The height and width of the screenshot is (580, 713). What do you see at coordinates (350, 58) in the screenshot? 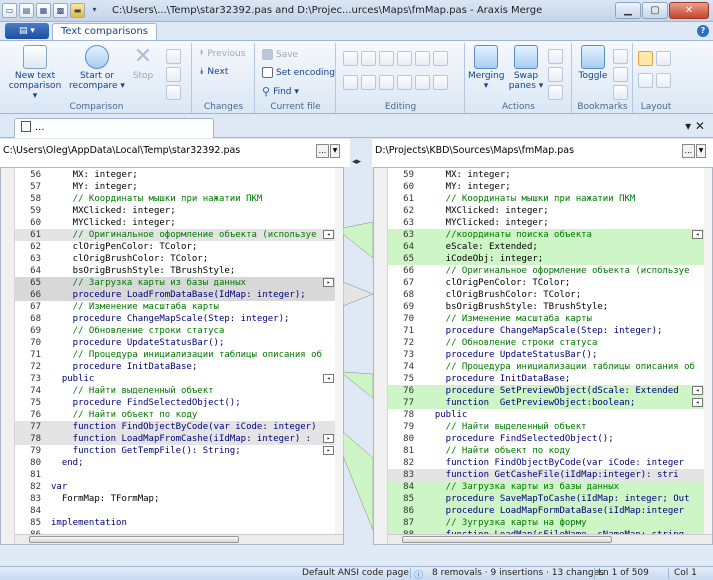
I see `paste-icon` at bounding box center [350, 58].